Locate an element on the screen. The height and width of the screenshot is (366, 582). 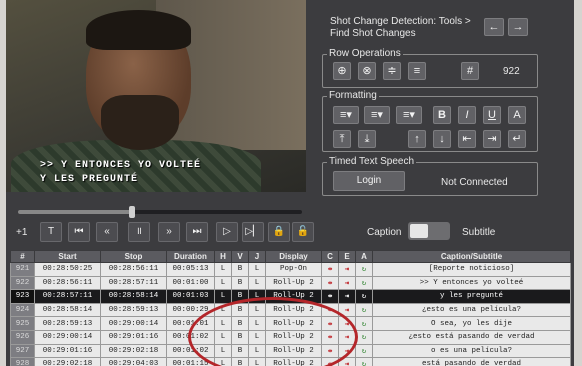
column-header: V is located at coordinates (240, 256).